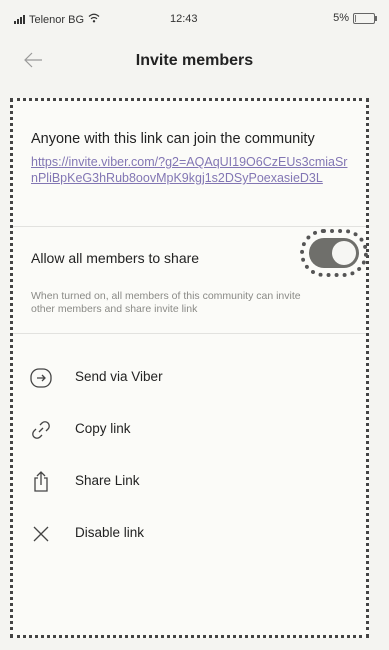  I want to click on signal-icon, so click(19, 19).